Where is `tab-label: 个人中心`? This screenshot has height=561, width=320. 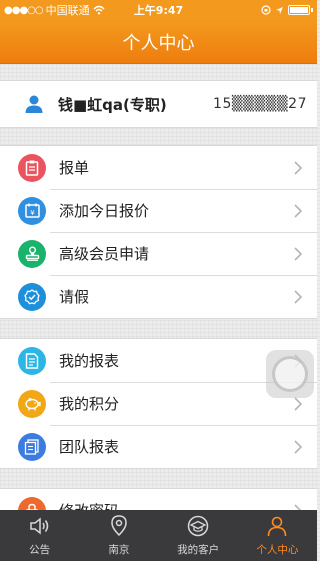 tab-label: 个人中心 is located at coordinates (277, 550).